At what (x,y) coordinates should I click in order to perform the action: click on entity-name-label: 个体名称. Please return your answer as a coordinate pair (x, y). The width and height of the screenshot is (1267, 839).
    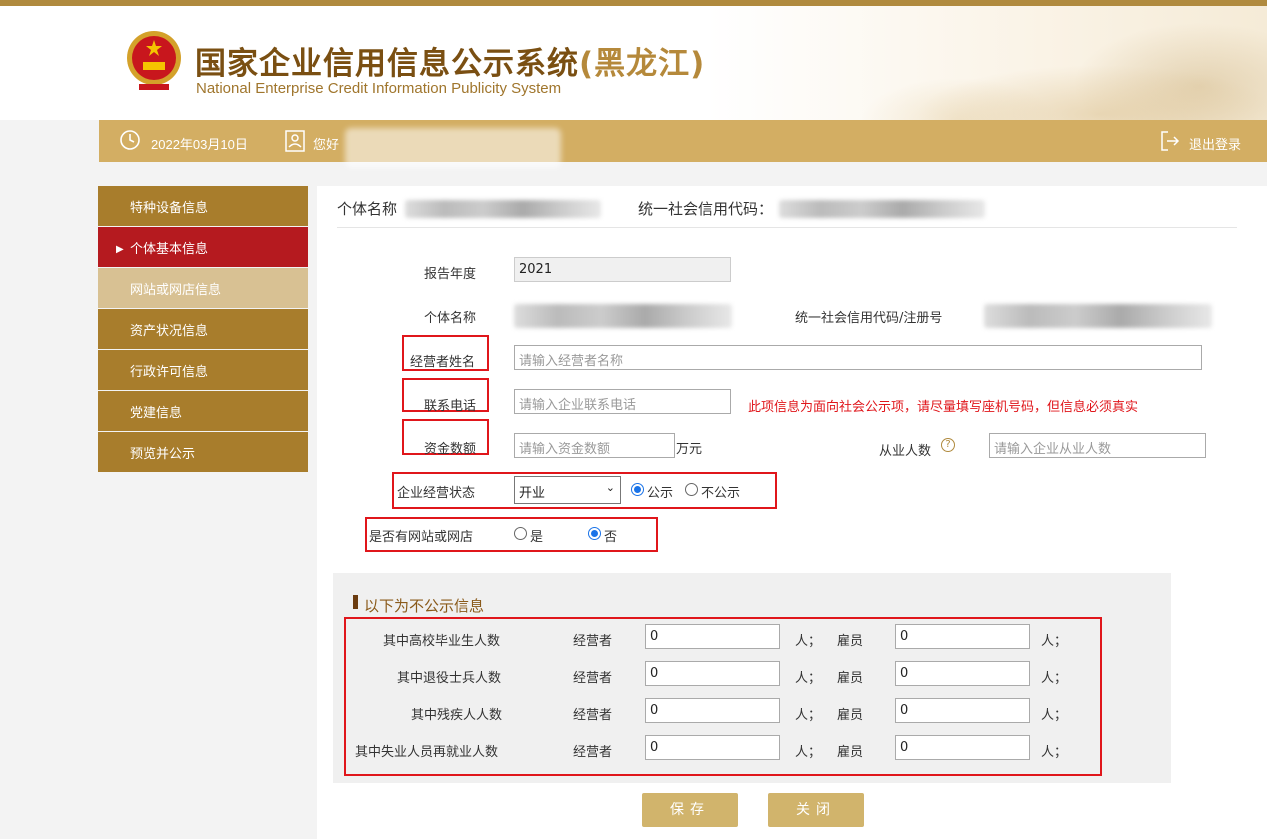
    Looking at the image, I should click on (367, 209).